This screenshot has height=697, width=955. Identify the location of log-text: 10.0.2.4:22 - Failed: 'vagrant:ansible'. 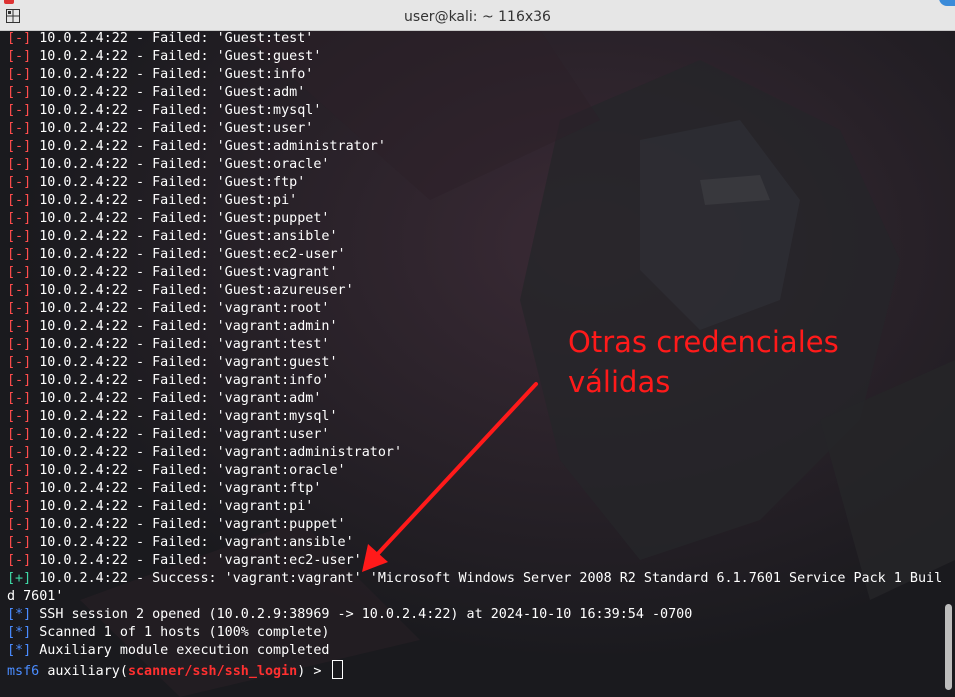
(196, 542).